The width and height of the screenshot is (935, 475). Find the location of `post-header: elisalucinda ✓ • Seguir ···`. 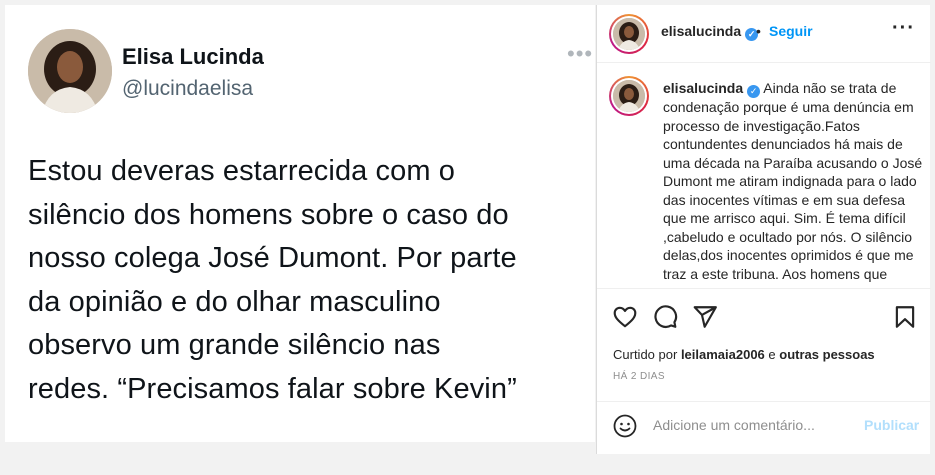

post-header: elisalucinda ✓ • Seguir ··· is located at coordinates (764, 34).